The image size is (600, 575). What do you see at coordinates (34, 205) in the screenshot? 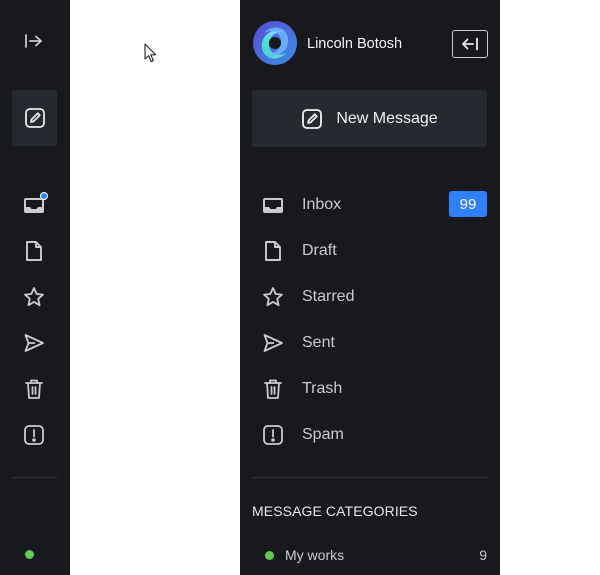
I see `rail-inbox-button` at bounding box center [34, 205].